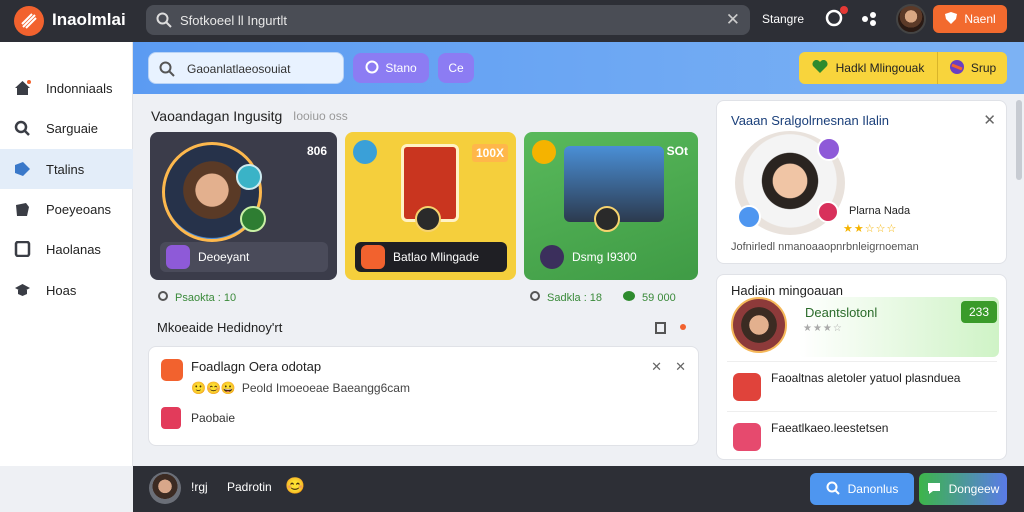 The height and width of the screenshot is (512, 1024). What do you see at coordinates (862, 386) in the screenshot?
I see `list-item: Faoaltnas aletoler yatuol plasnduea` at bounding box center [862, 386].